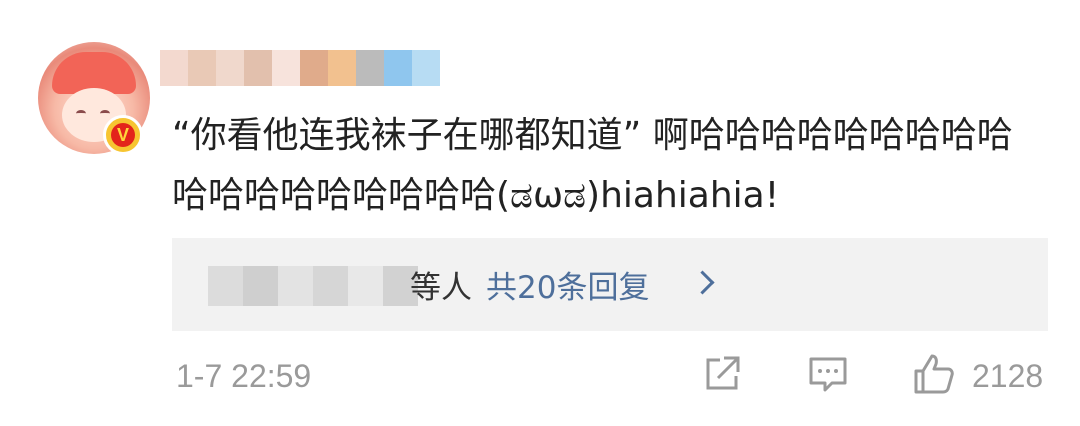 This screenshot has height=426, width=1080. Describe the element at coordinates (722, 374) in the screenshot. I see `share-icon` at that location.